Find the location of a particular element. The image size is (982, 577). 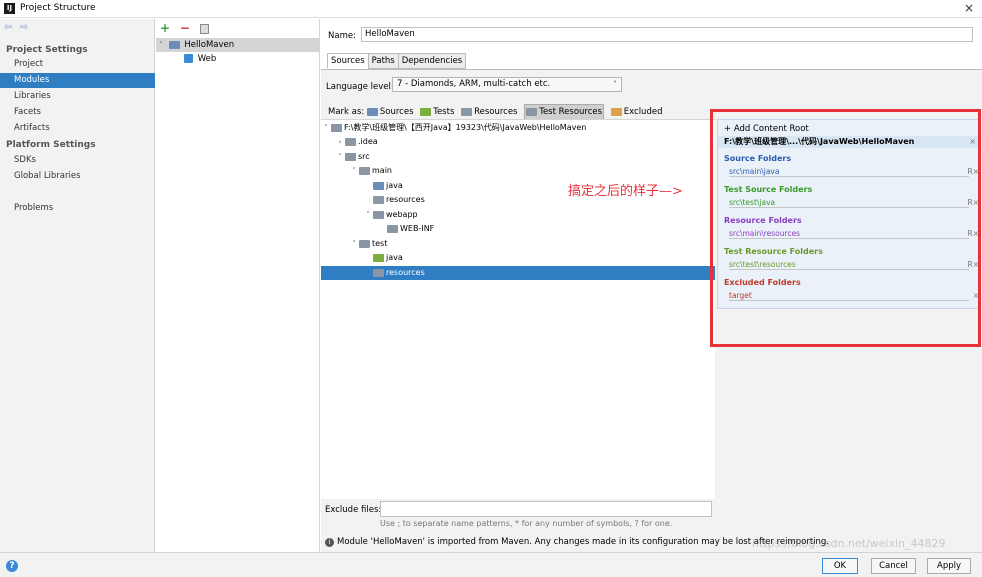

mark-excluded-button: Excluded is located at coordinates (636, 112).